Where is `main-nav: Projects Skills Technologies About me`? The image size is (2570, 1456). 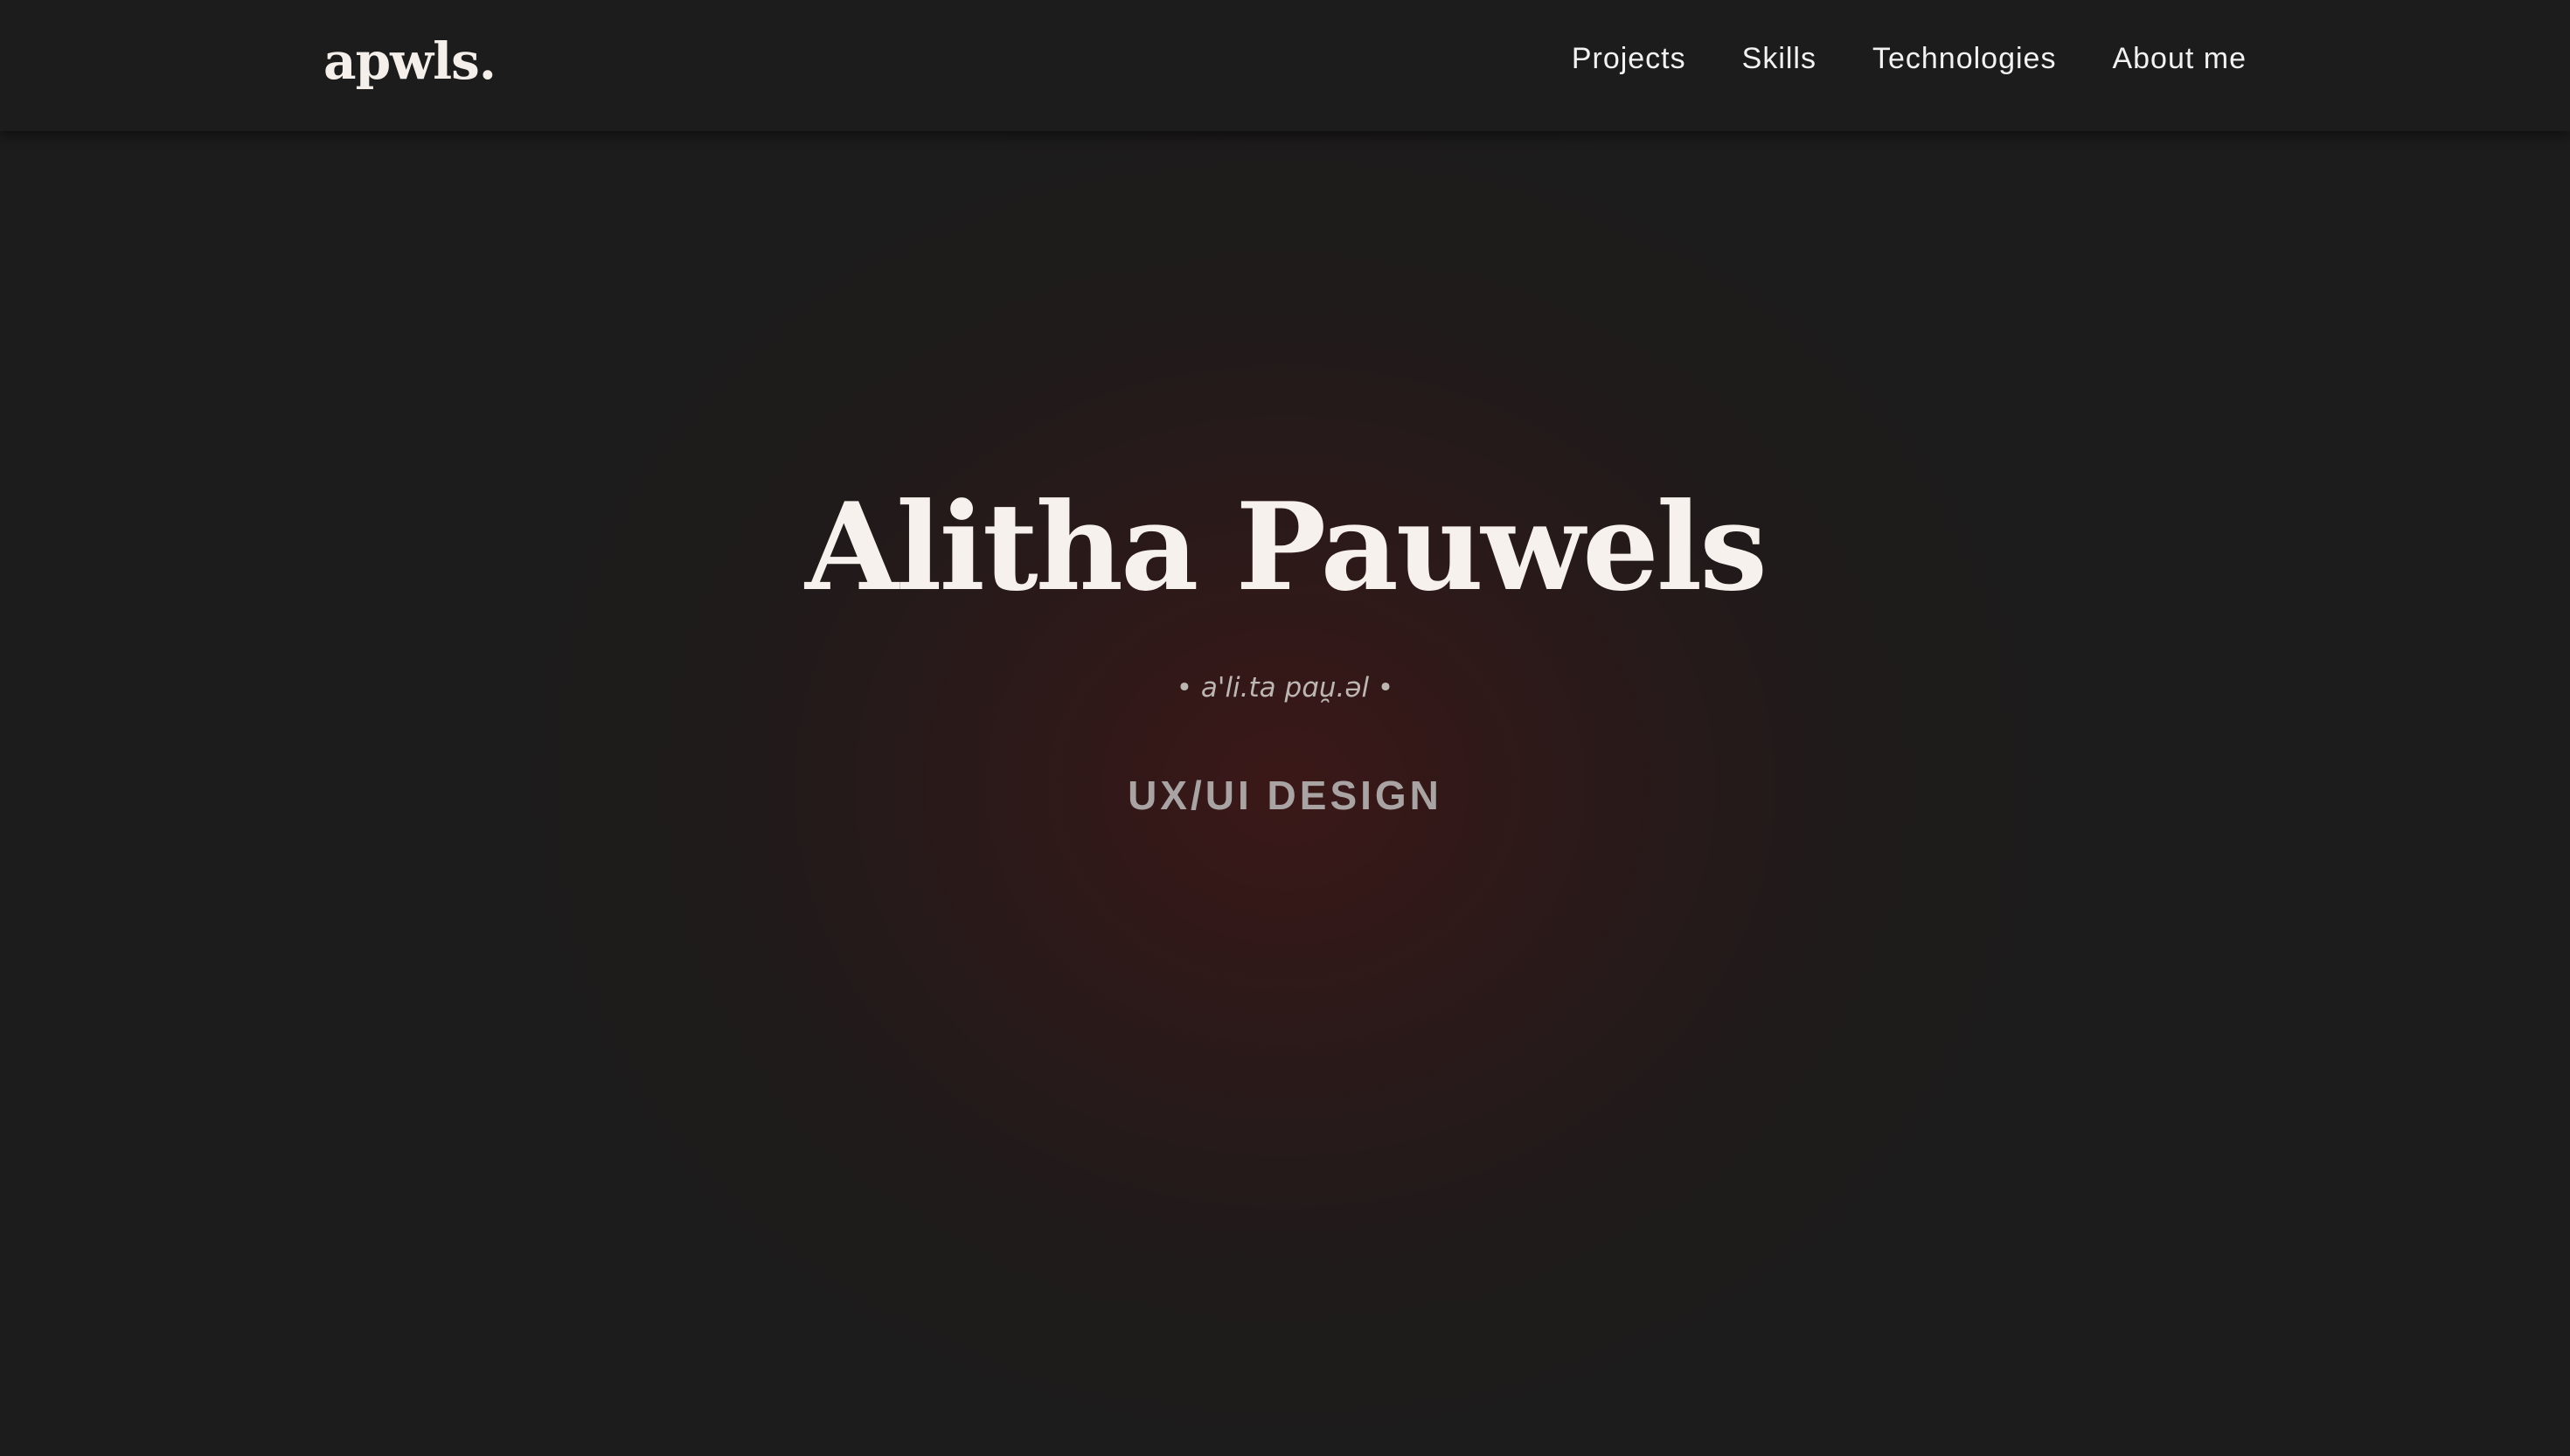
main-nav: Projects Skills Technologies About me is located at coordinates (1909, 58).